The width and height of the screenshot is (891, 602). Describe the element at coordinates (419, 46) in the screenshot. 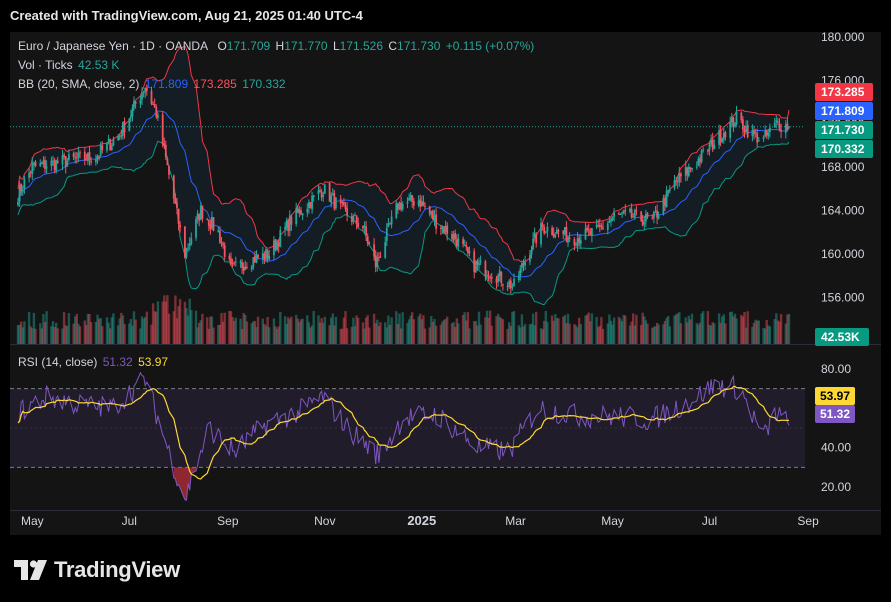

I see `close-value: 171.730` at that location.